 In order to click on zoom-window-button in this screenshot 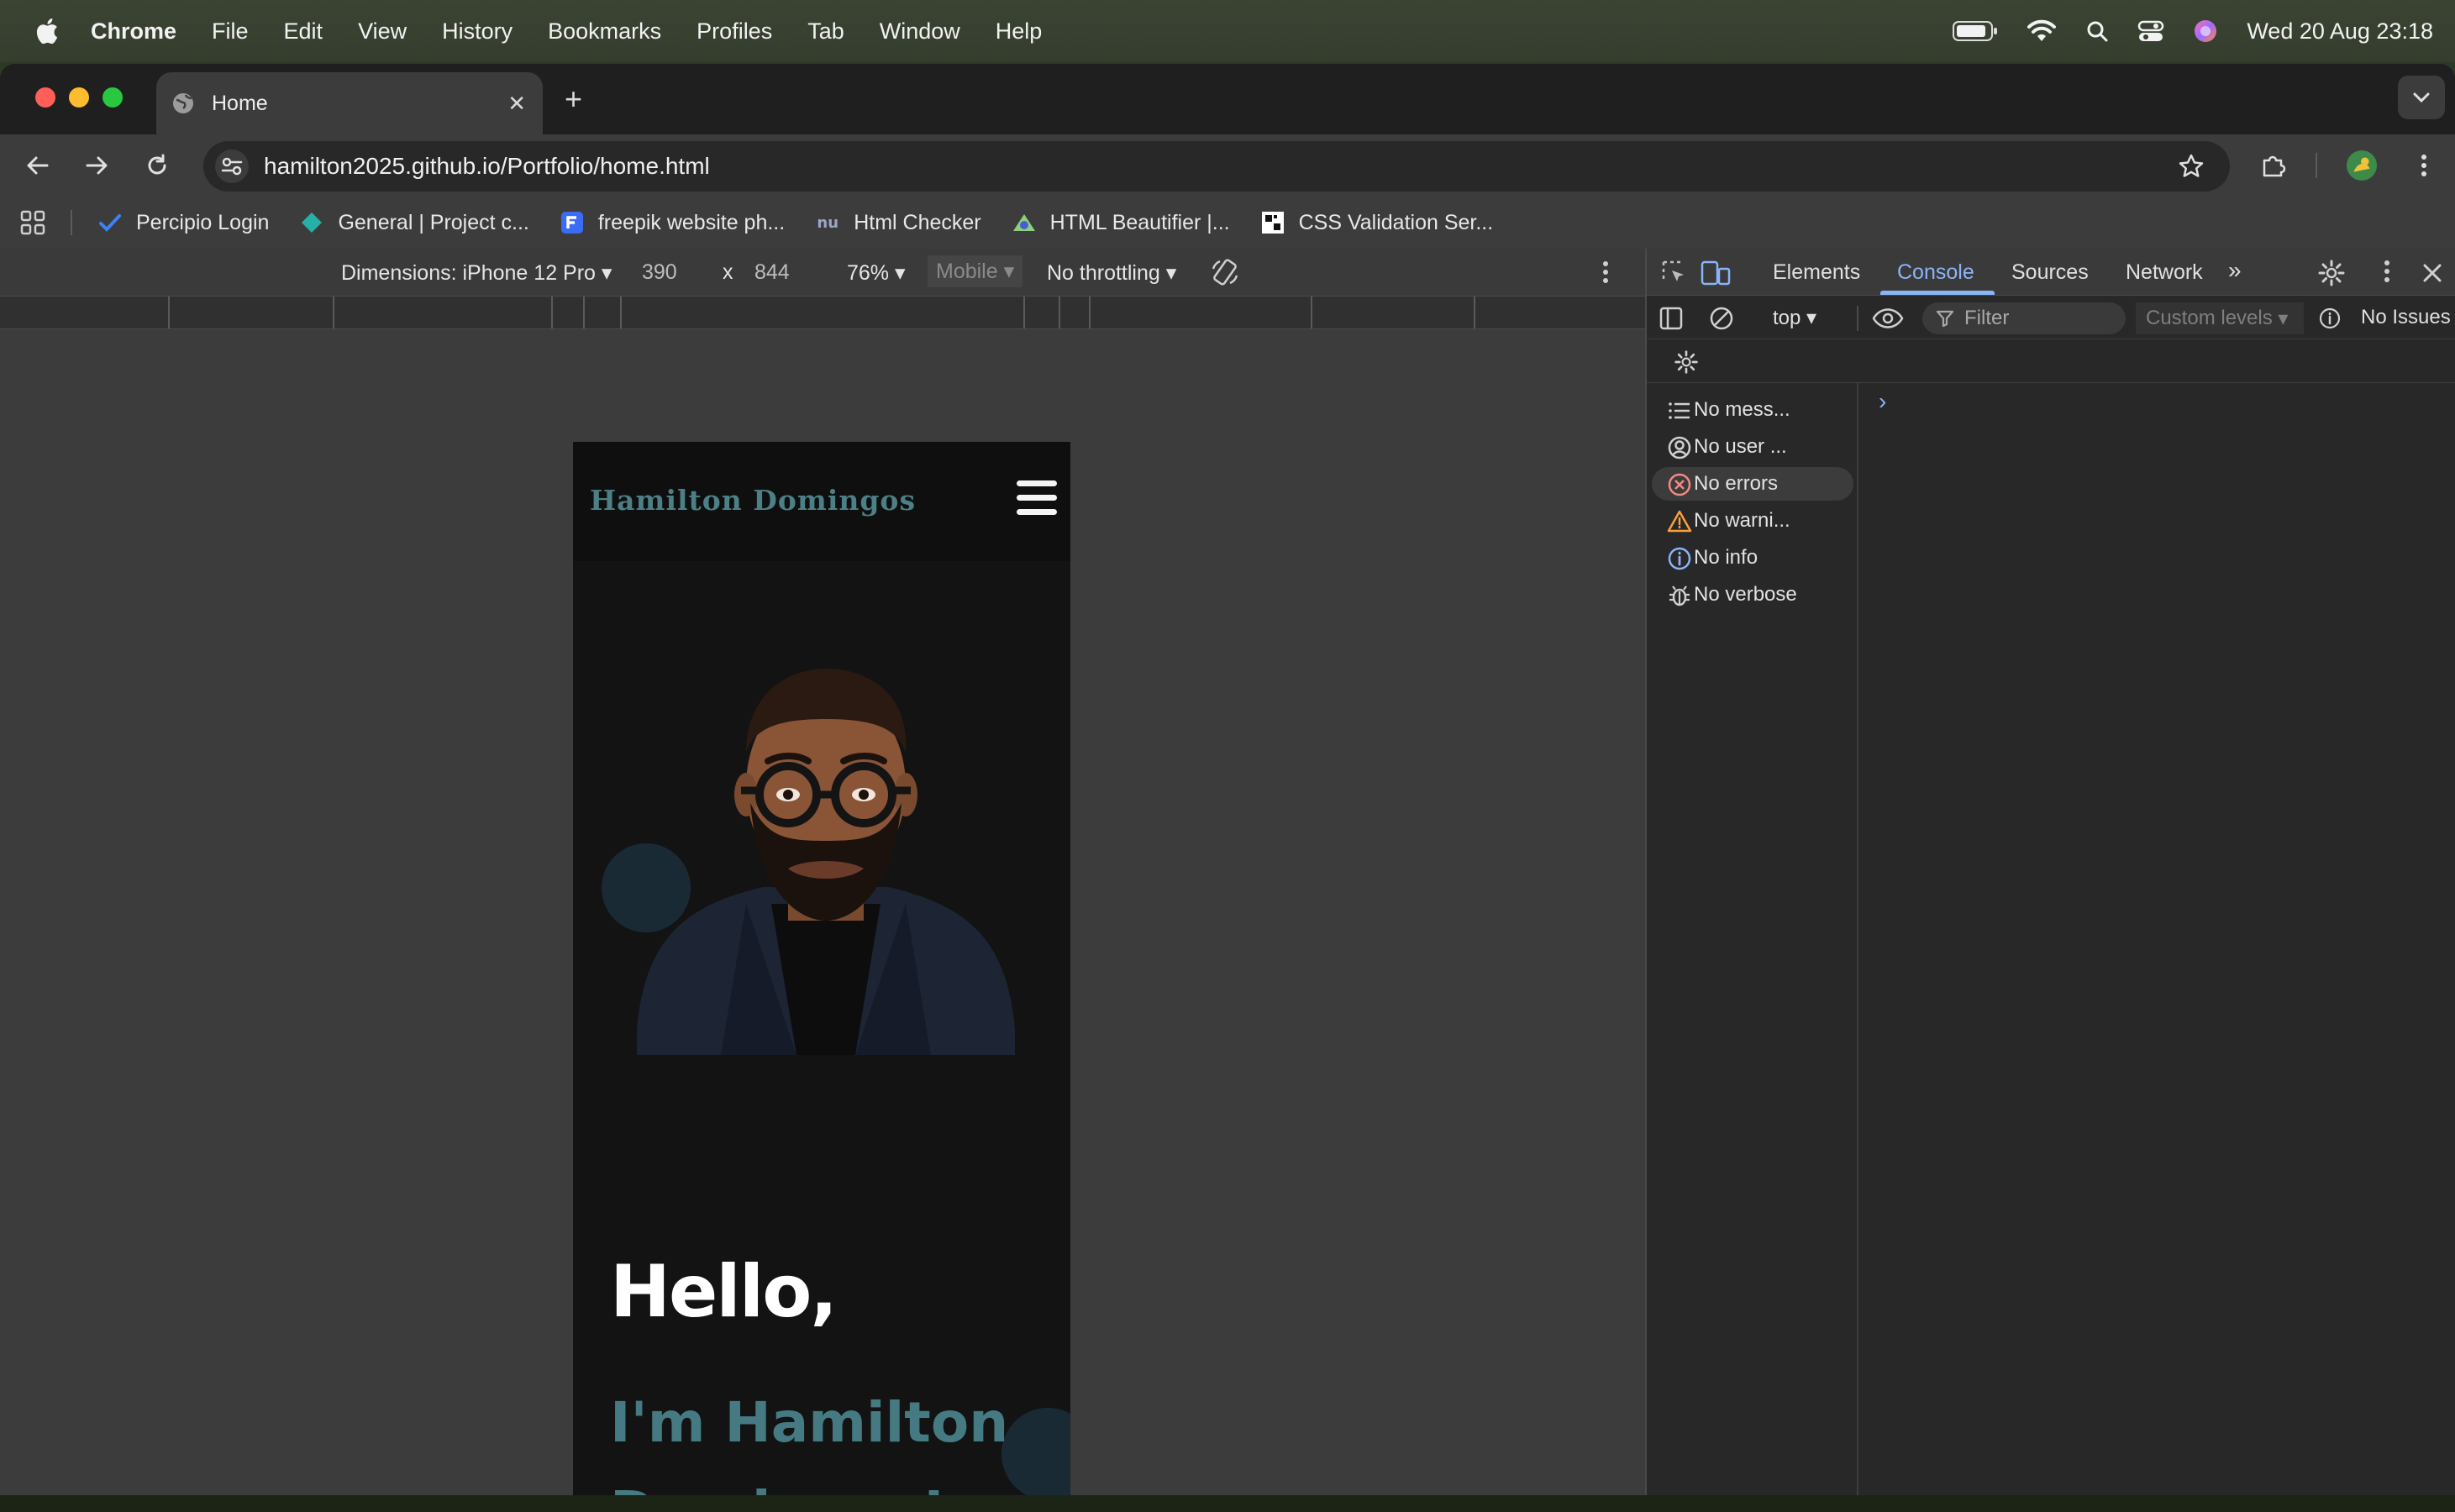, I will do `click(113, 97)`.